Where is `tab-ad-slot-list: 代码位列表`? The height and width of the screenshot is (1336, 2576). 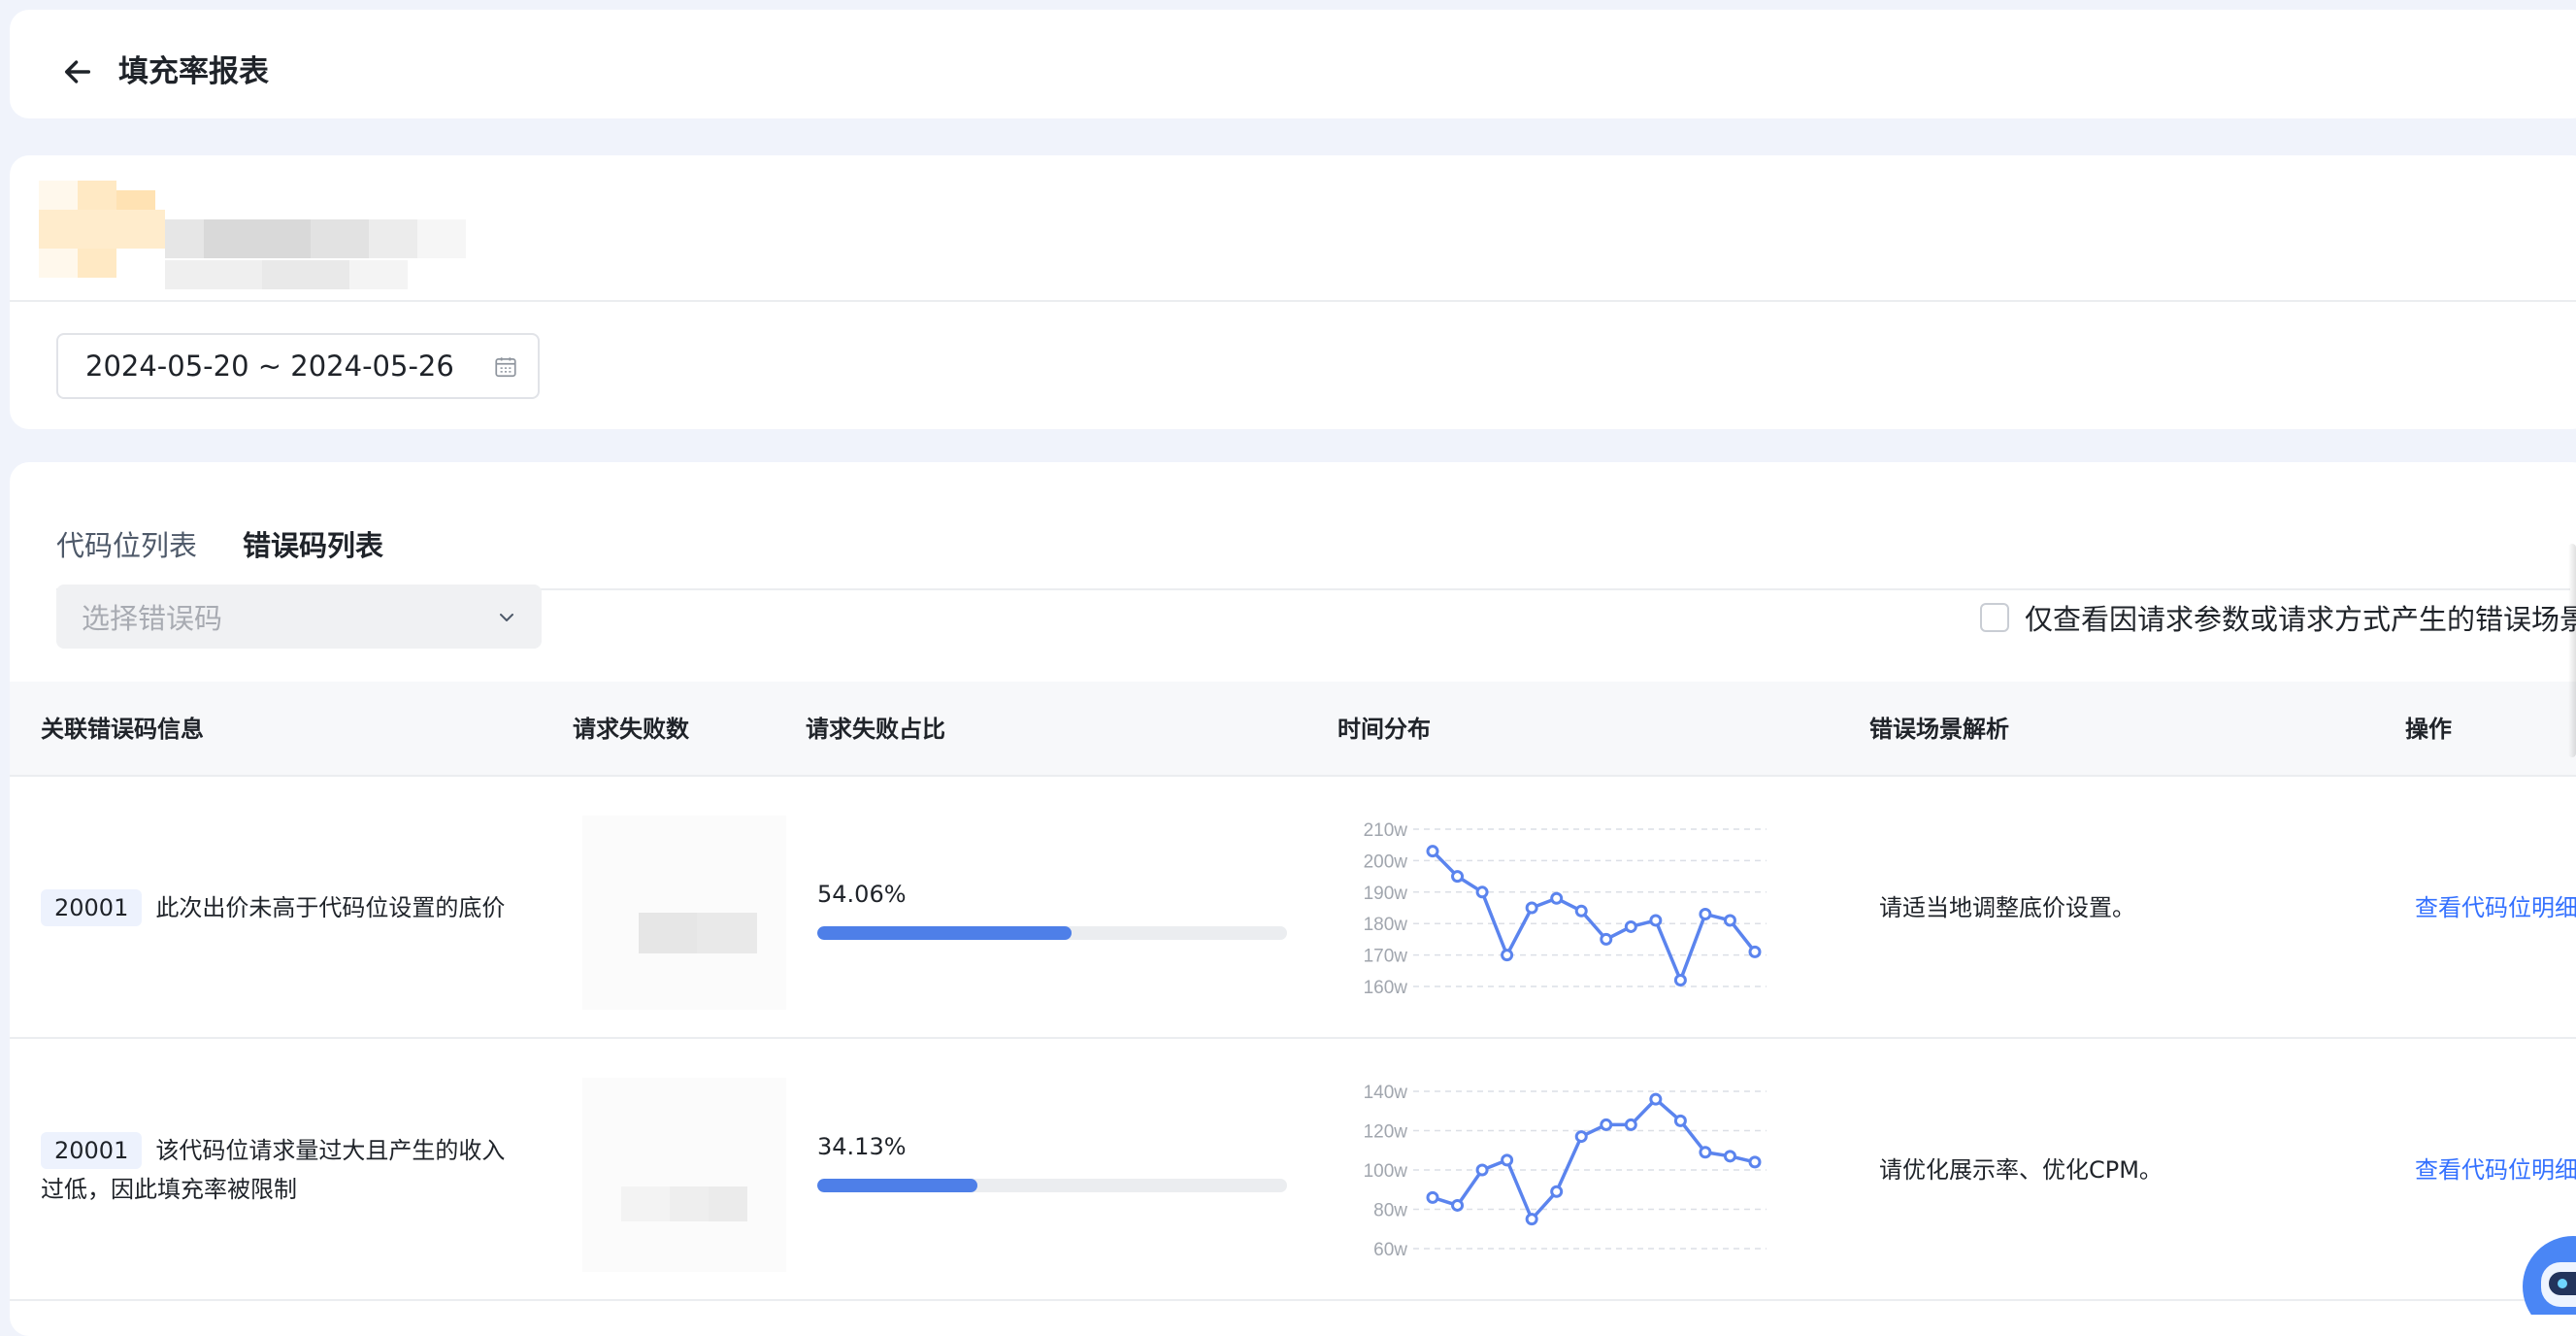 tab-ad-slot-list: 代码位列表 is located at coordinates (126, 545).